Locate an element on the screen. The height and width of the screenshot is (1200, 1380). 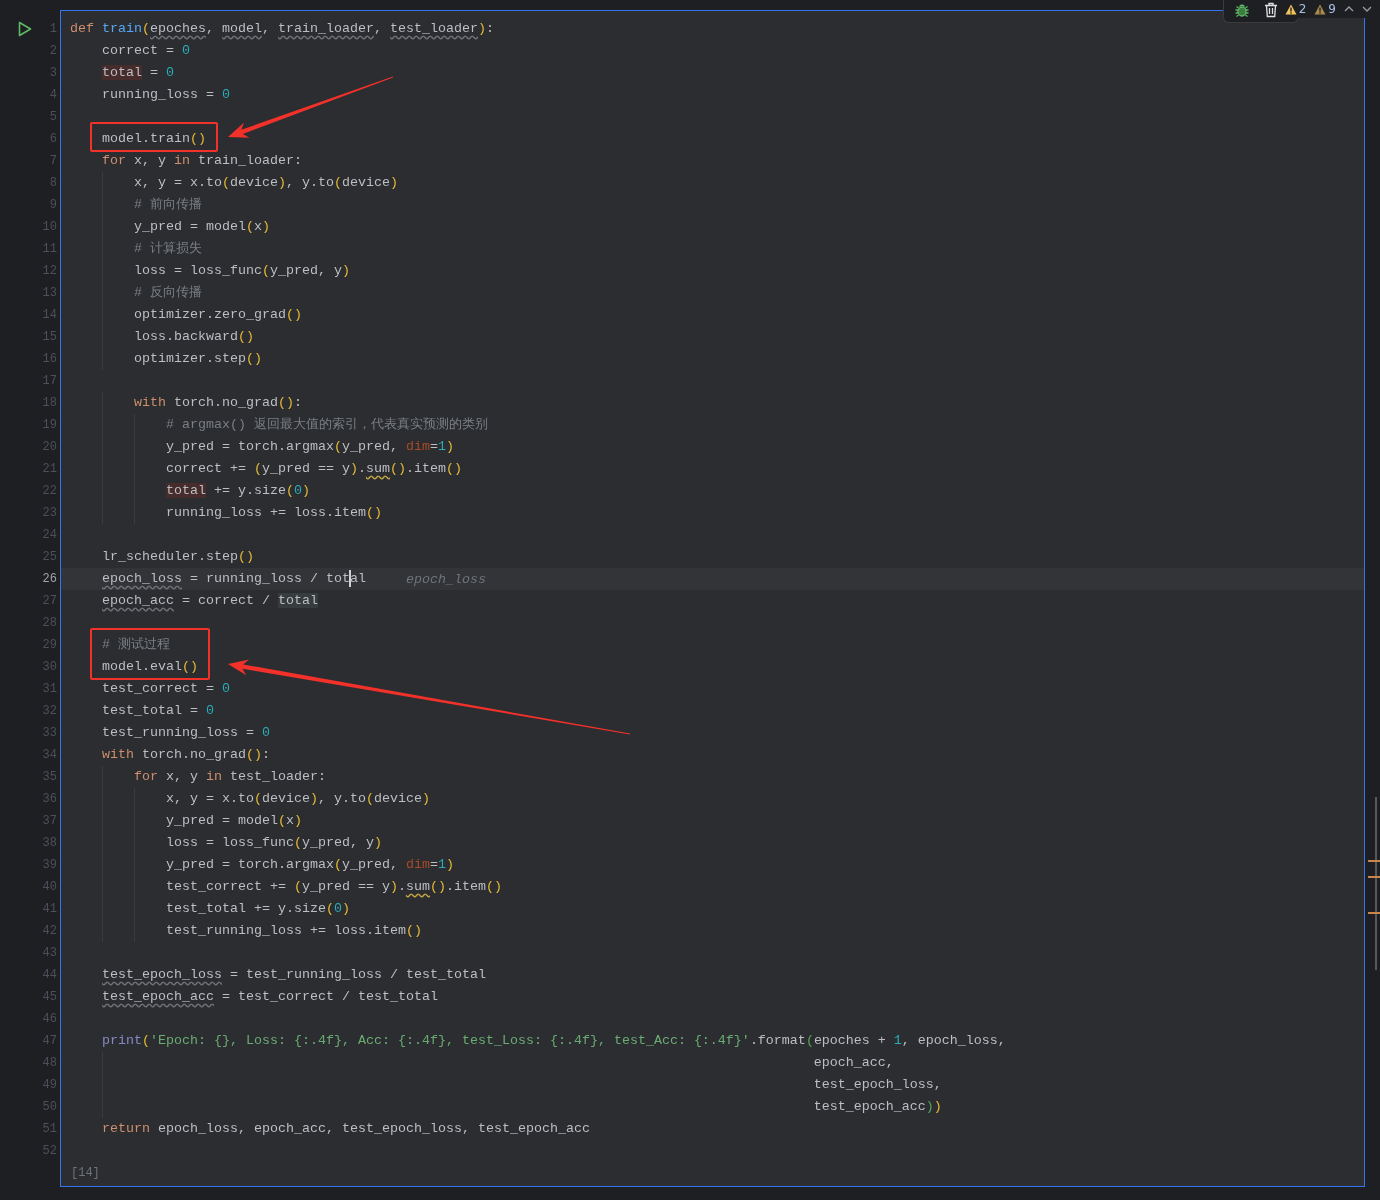
code-line: total += y.size(0) is located at coordinates (237, 491).